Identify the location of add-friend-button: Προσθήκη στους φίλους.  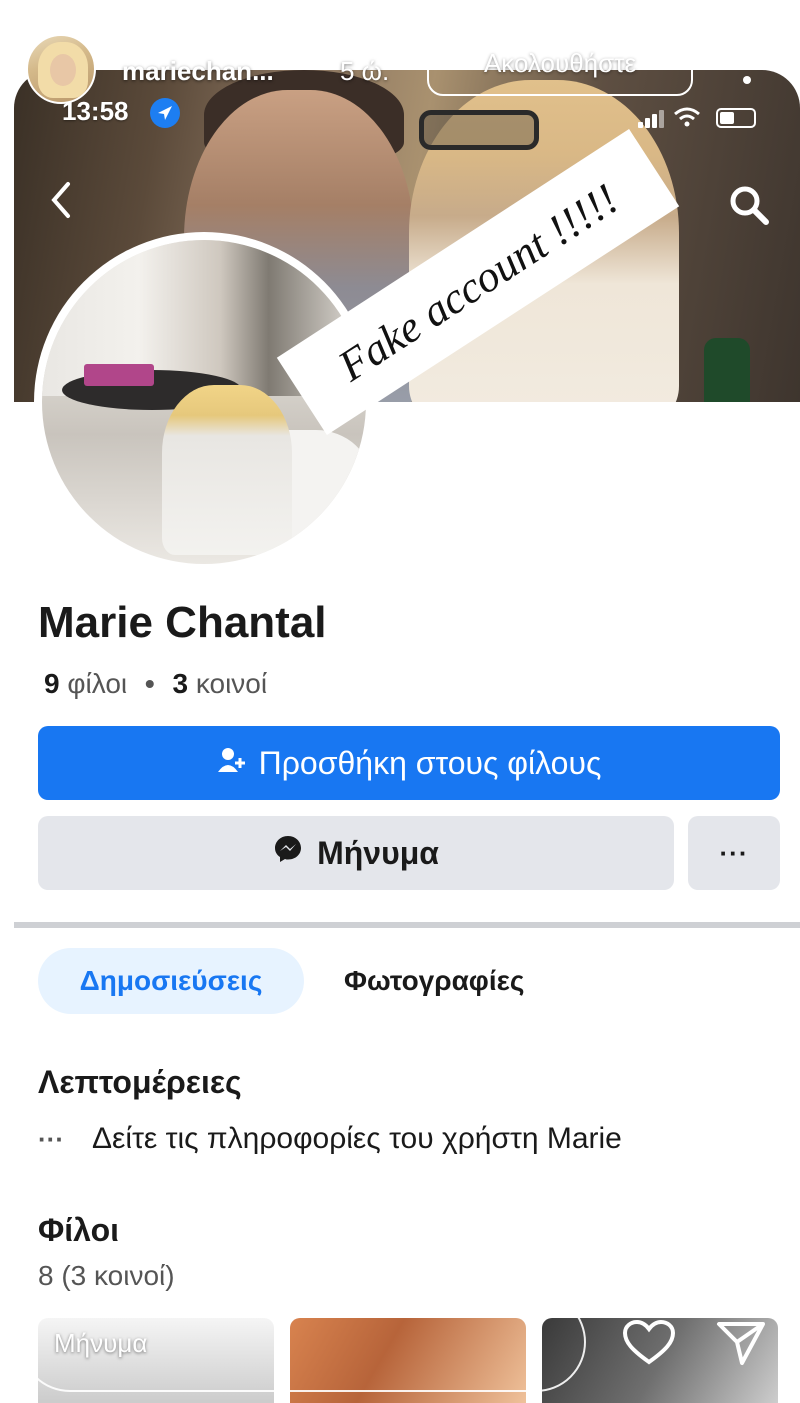
(409, 763).